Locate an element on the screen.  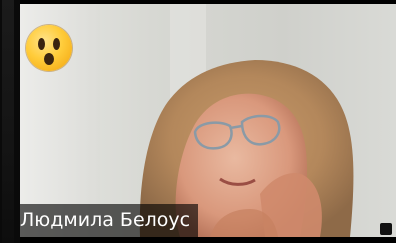
adjacent-tile-edge is located at coordinates (10, 121).